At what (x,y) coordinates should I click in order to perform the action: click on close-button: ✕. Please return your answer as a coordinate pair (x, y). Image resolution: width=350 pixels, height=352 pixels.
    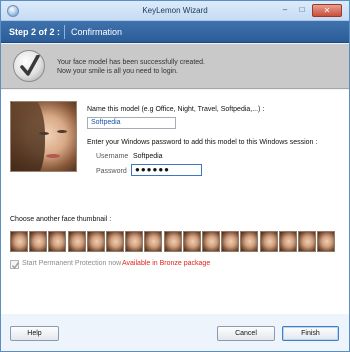
    Looking at the image, I should click on (327, 10).